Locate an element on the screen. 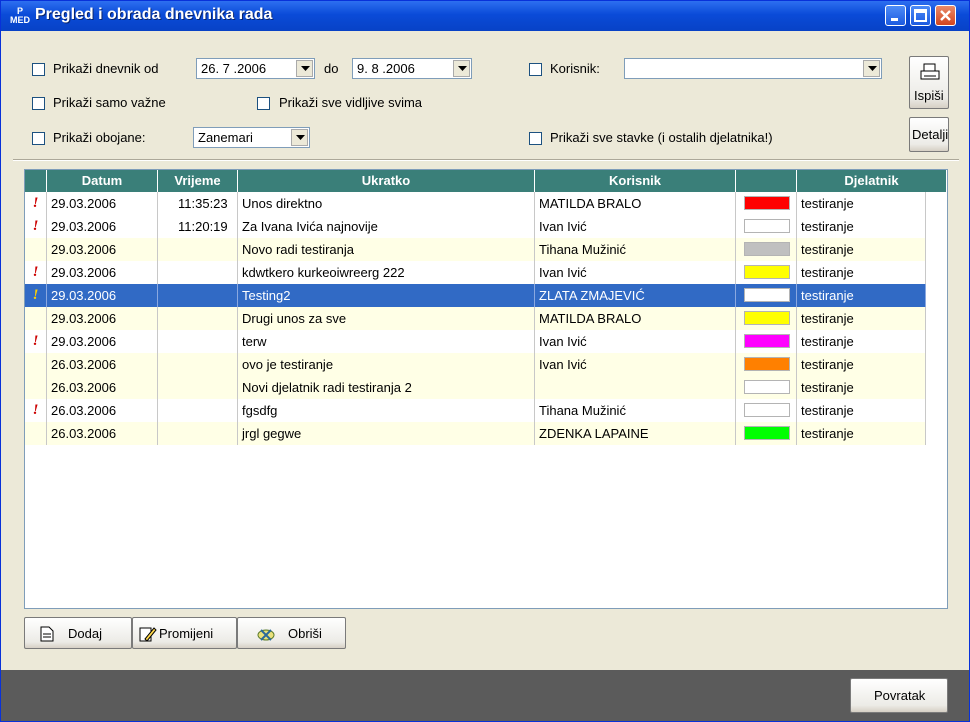  vertical-scrollbar is located at coordinates (947, 389).